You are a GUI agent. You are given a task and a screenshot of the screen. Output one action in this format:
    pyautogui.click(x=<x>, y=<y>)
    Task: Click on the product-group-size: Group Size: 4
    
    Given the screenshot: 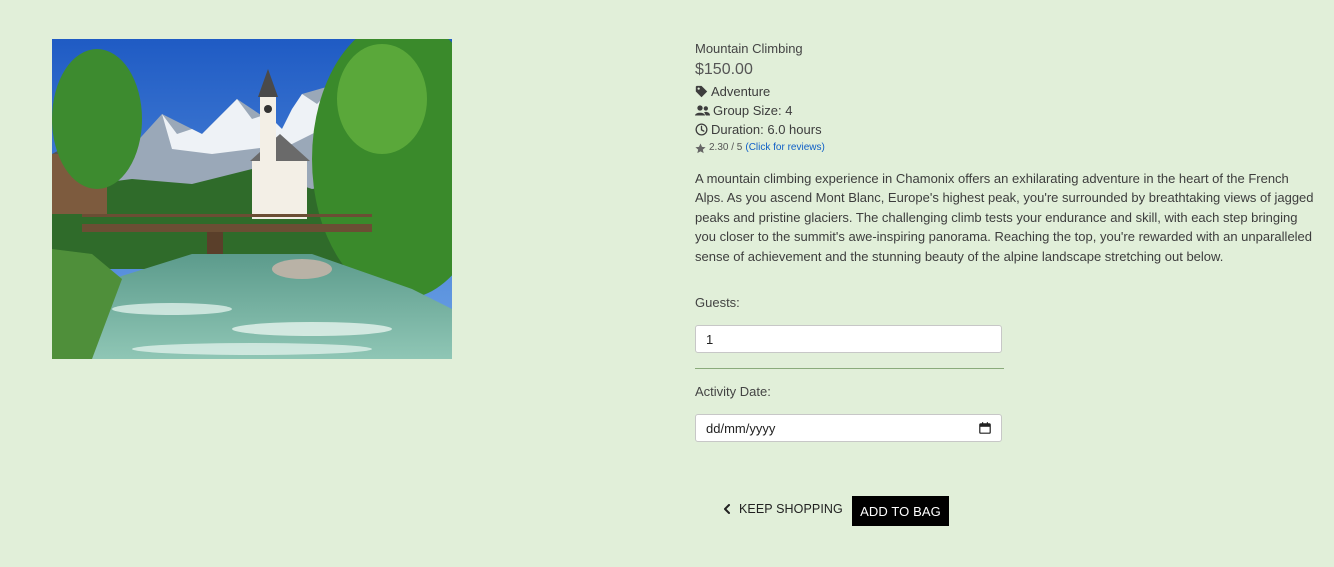 What is the action you would take?
    pyautogui.click(x=1007, y=110)
    